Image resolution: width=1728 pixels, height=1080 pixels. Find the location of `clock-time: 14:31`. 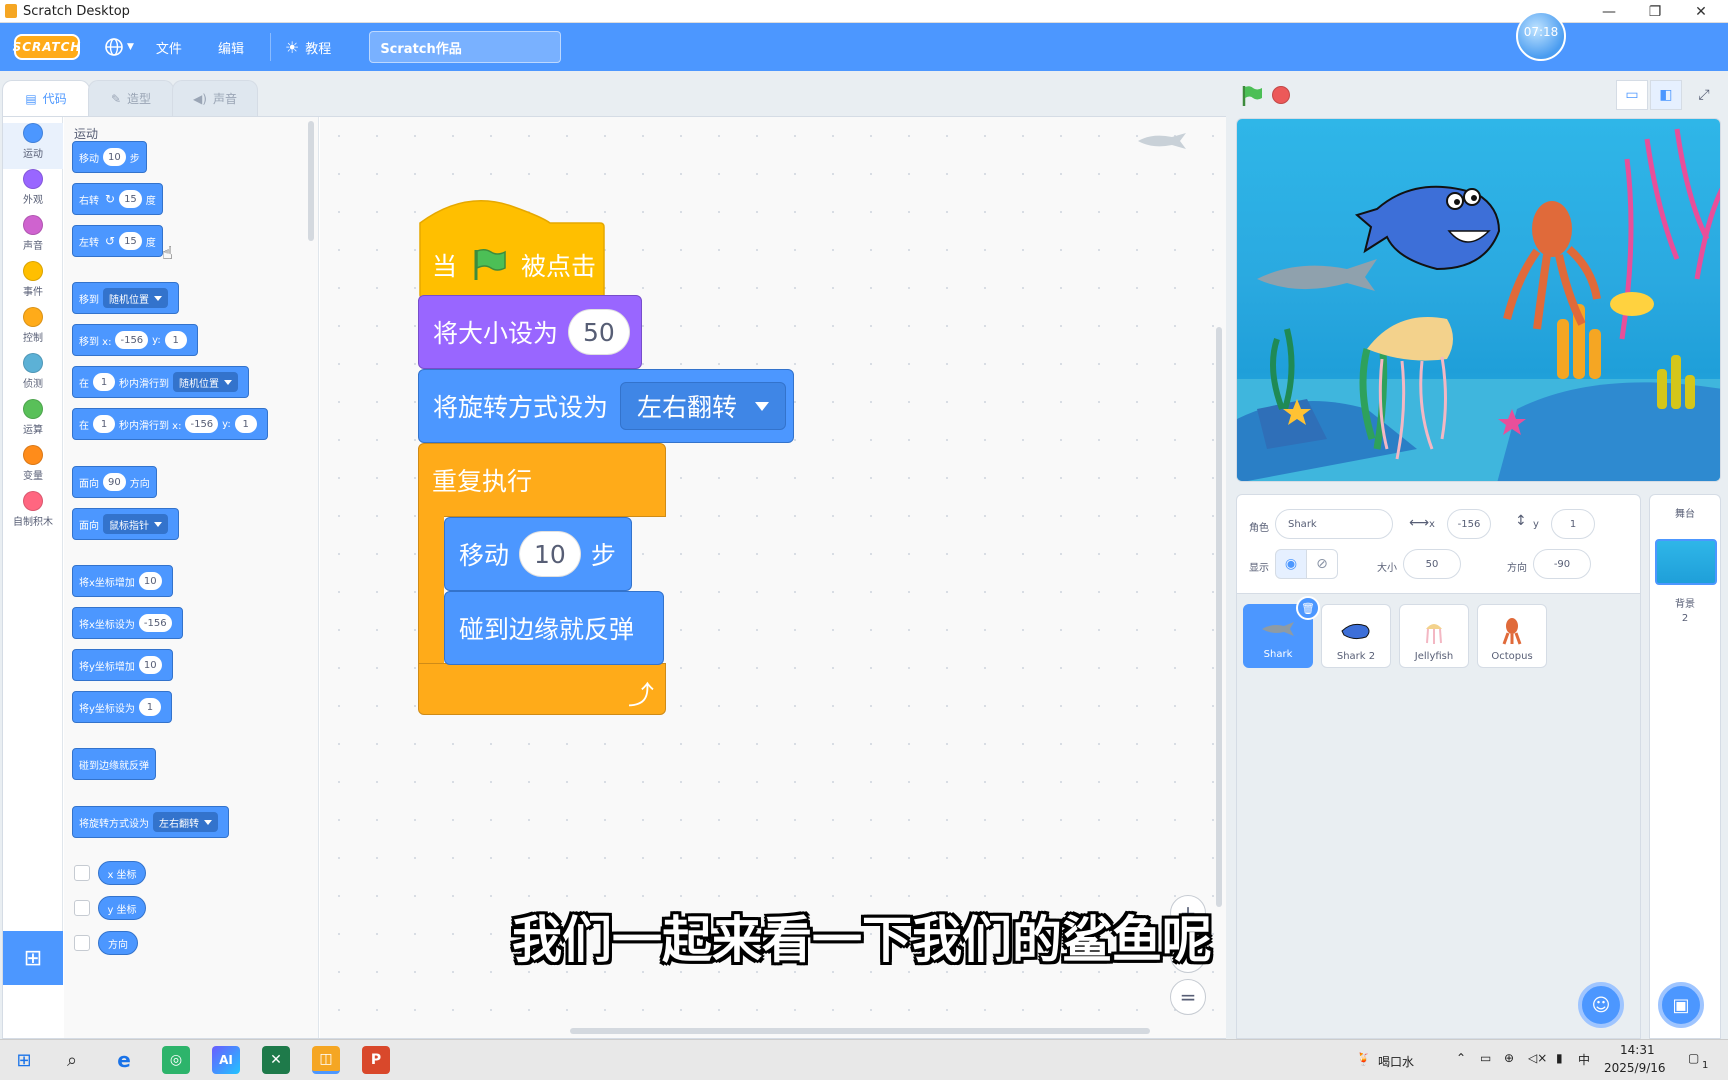

clock-time: 14:31 is located at coordinates (1637, 1050).